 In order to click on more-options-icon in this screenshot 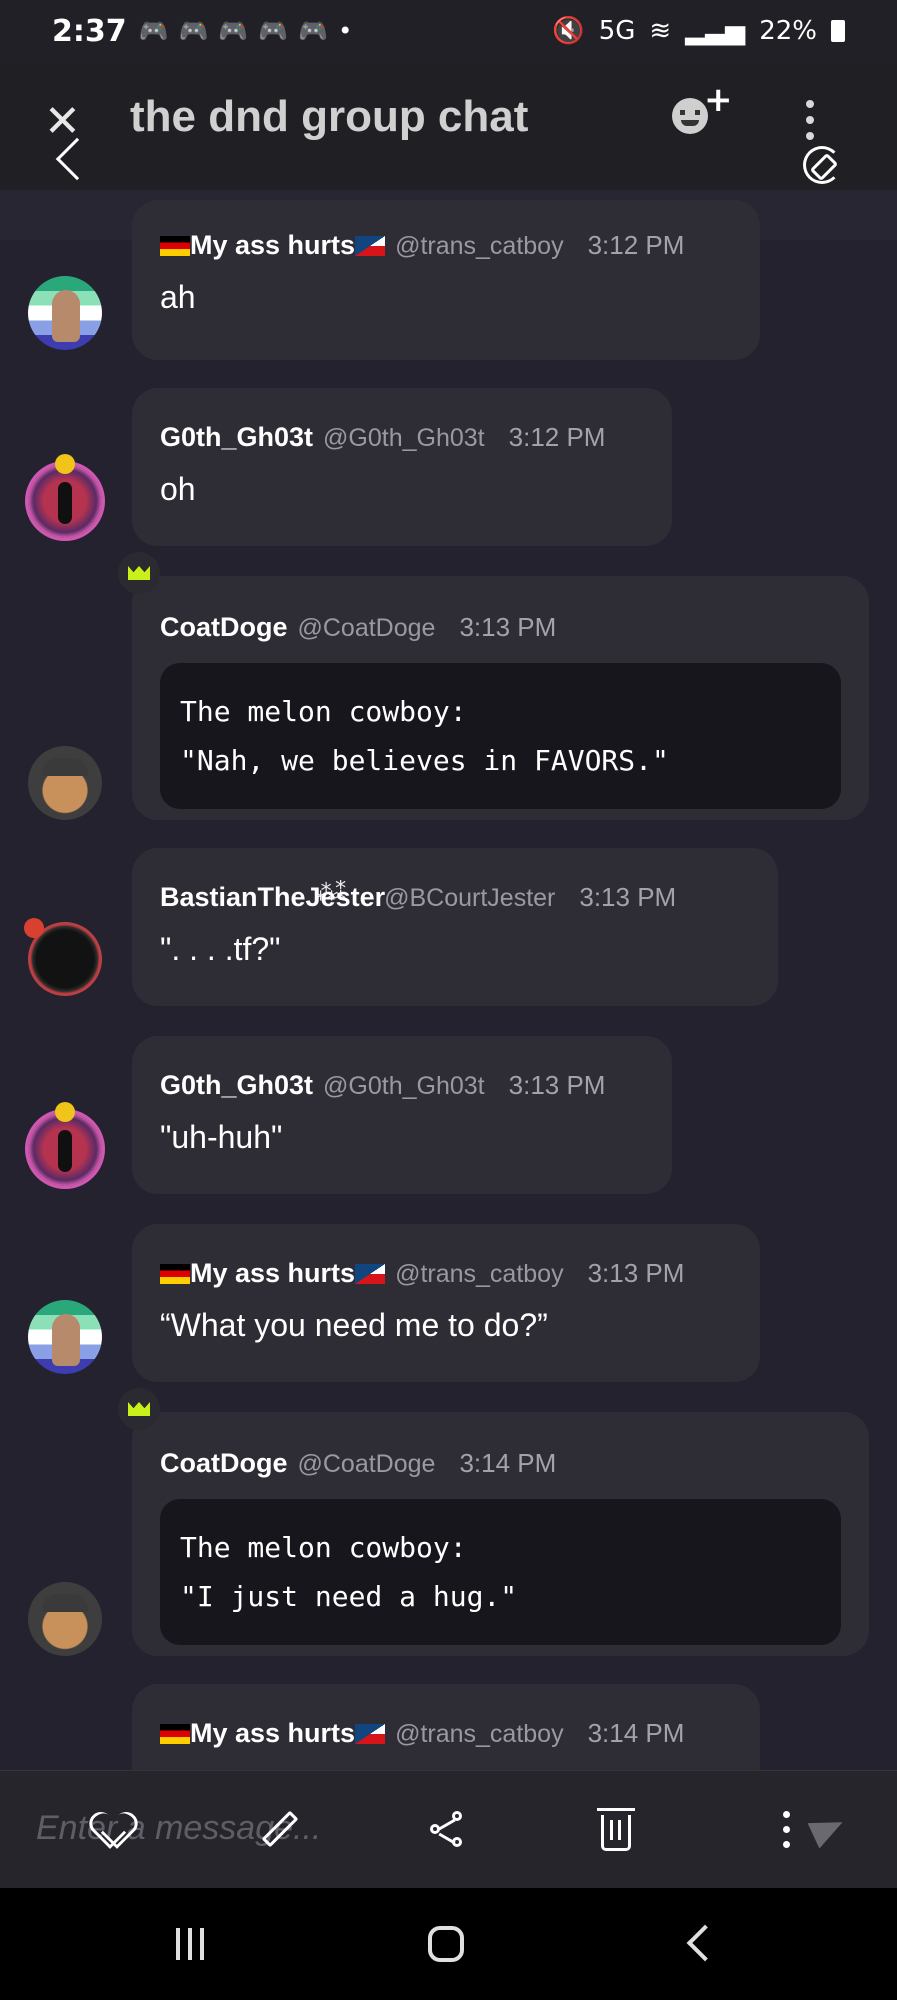, I will do `click(810, 120)`.